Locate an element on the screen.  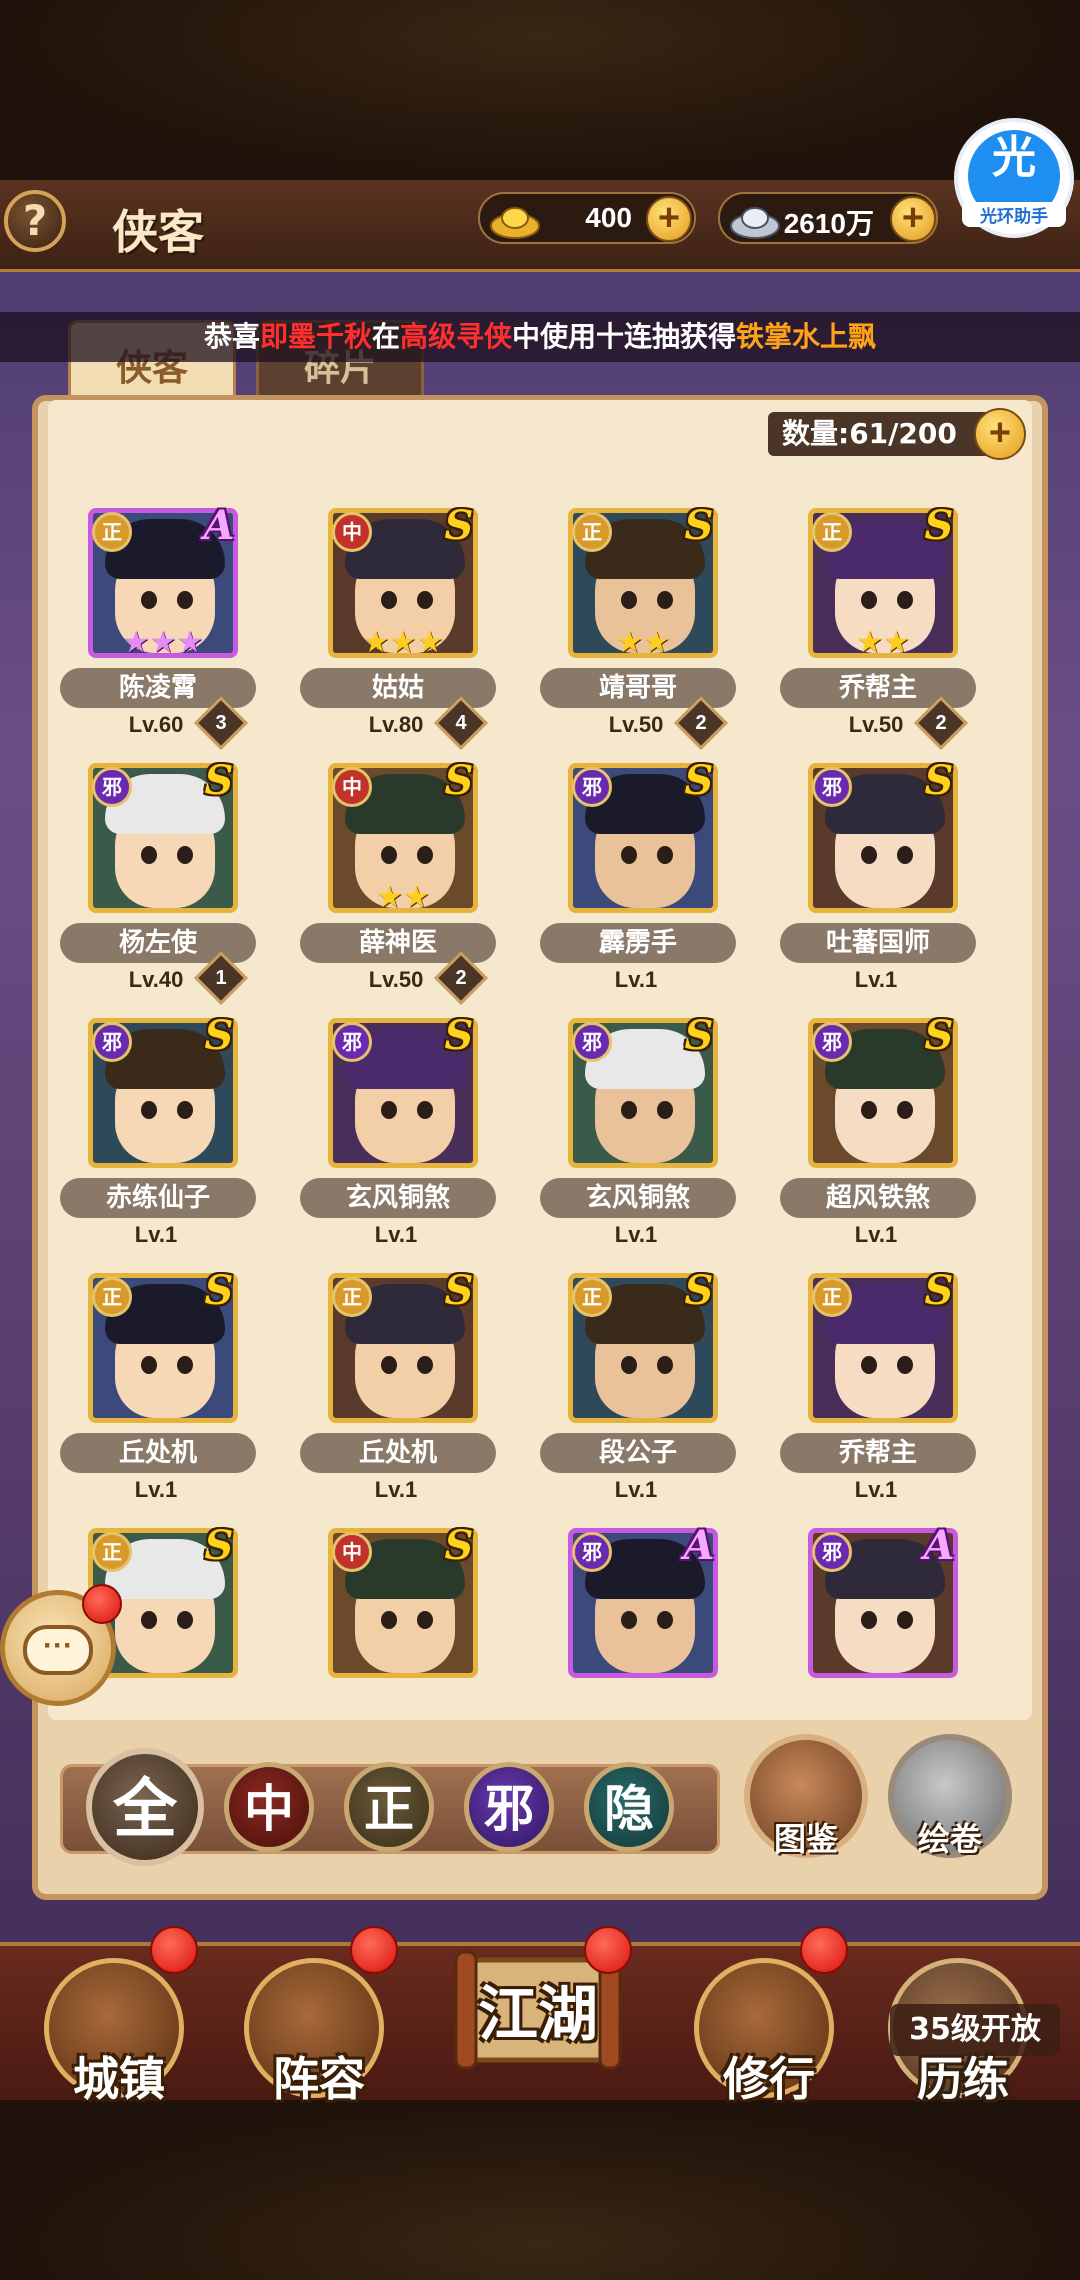
grade-badge: A is located at coordinates (219, 525).